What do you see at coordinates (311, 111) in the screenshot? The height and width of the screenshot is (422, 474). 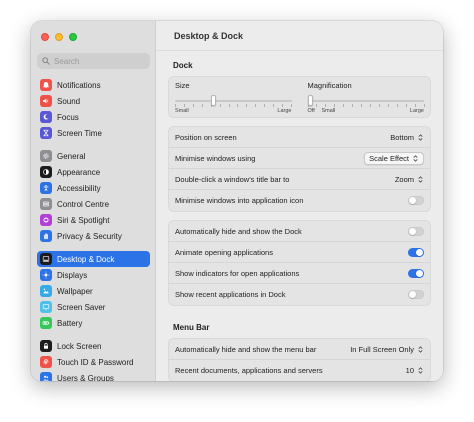 I see `magnification-off-label: Off` at bounding box center [311, 111].